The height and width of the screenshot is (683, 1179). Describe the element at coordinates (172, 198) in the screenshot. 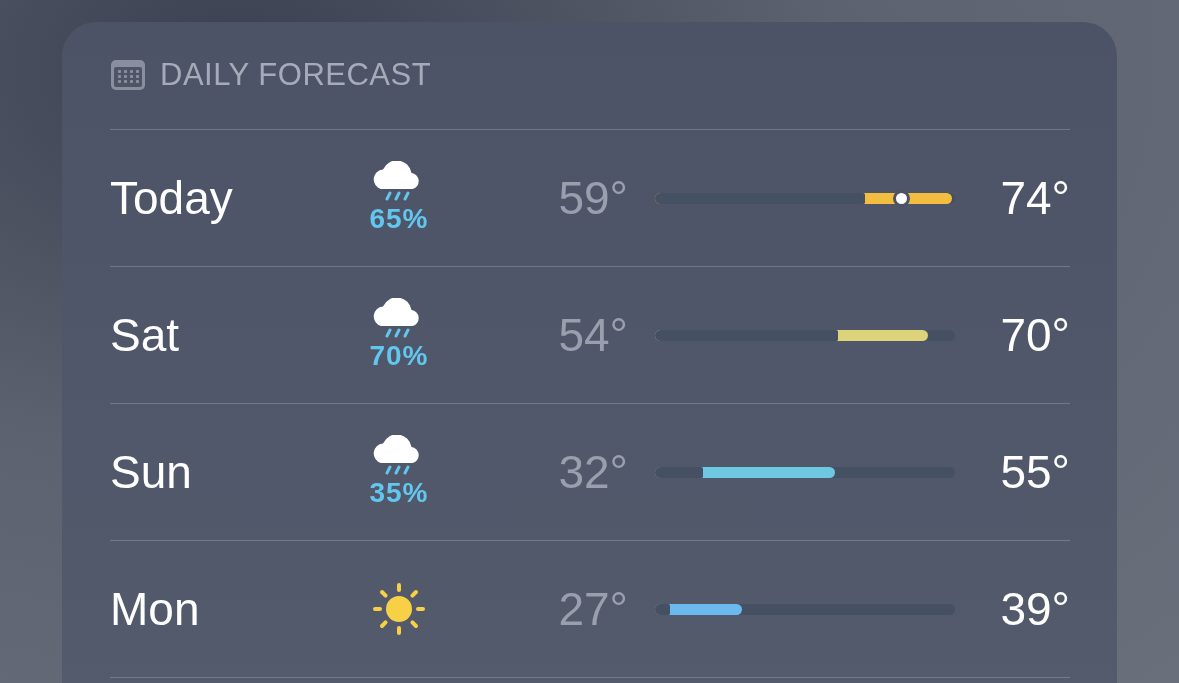

I see `day-label: Today` at that location.